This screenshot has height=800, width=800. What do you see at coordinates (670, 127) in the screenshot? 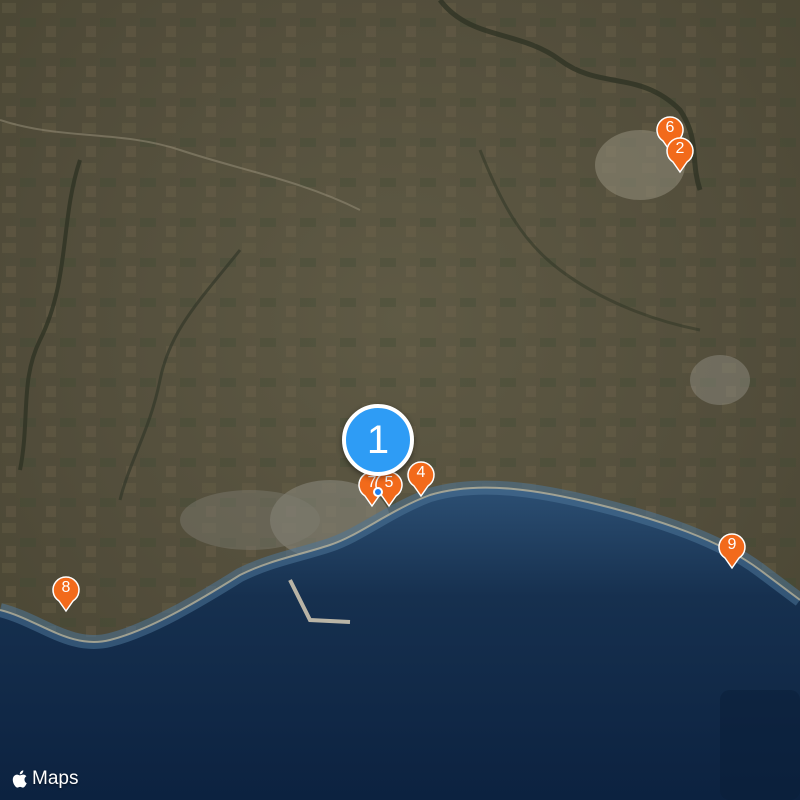
I see `marker-label: 6` at bounding box center [670, 127].